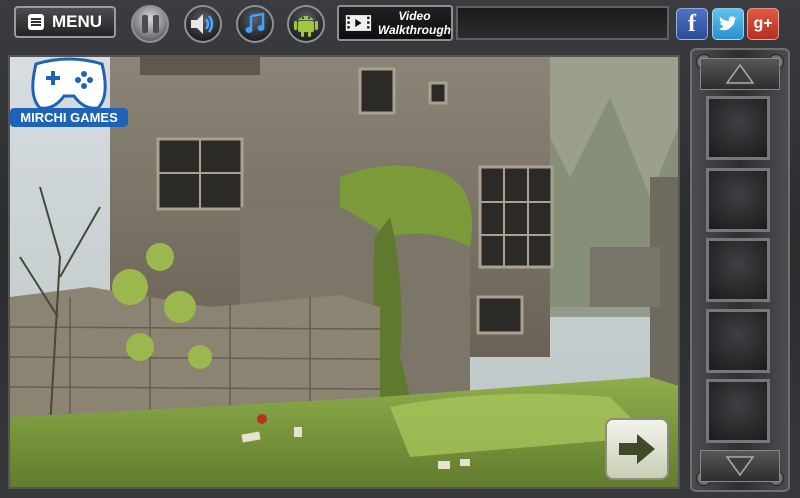 The width and height of the screenshot is (800, 498). I want to click on twitter-bird-icon, so click(728, 23).